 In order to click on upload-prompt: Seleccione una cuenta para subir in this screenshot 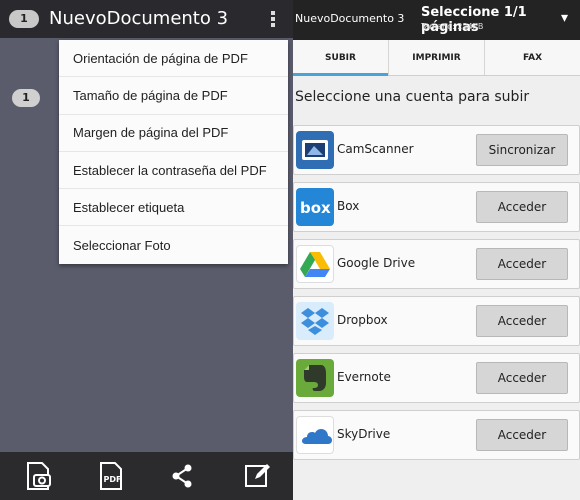, I will do `click(412, 97)`.